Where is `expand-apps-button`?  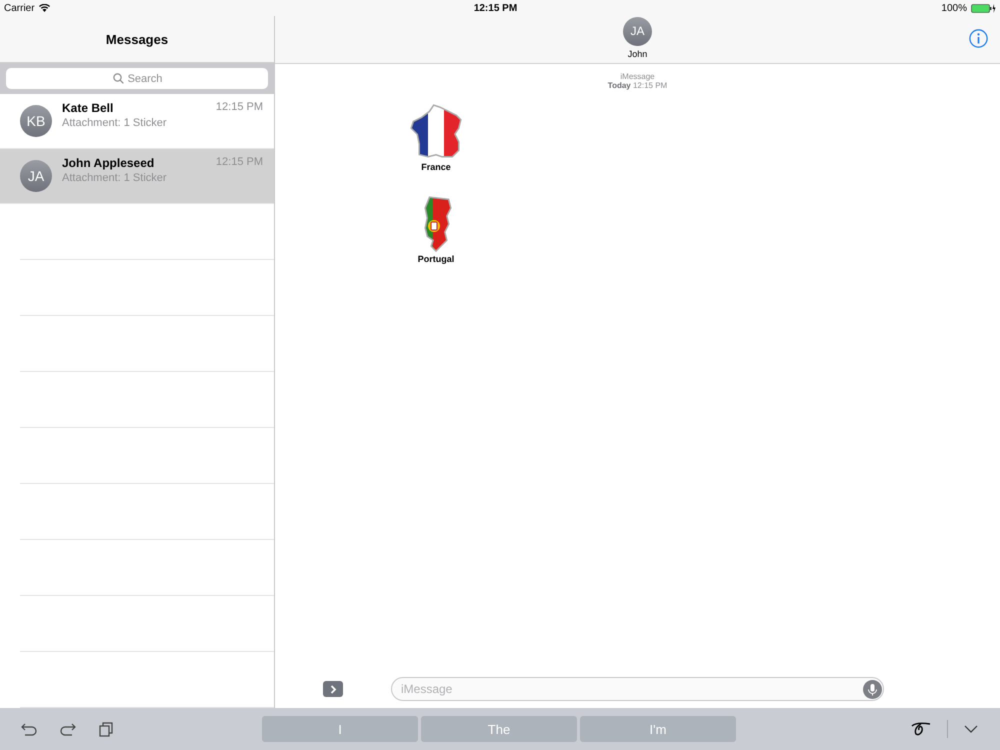 expand-apps-button is located at coordinates (333, 689).